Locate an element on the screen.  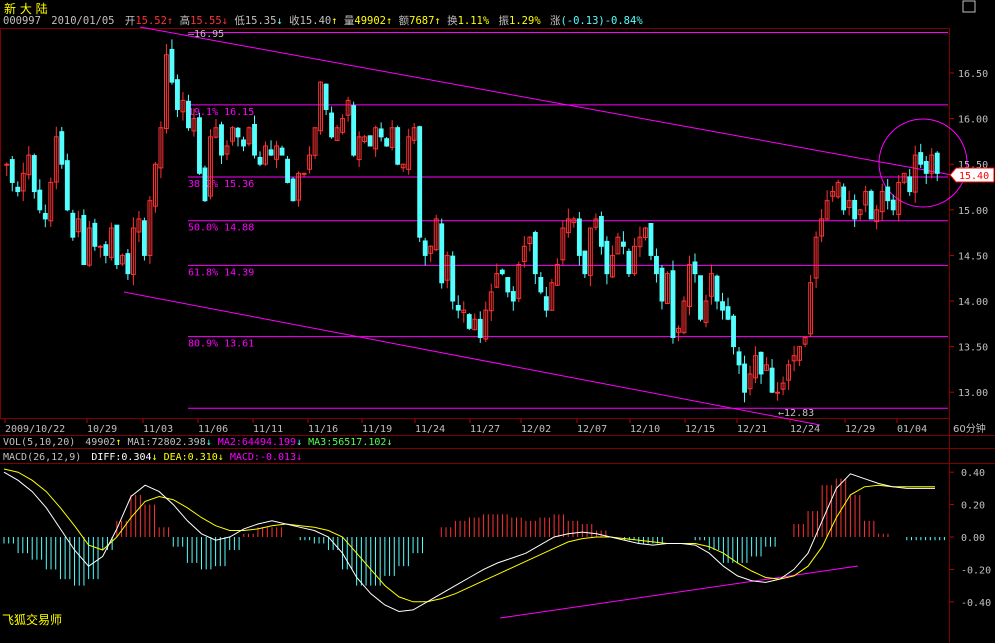
fib-level-label: 19.1% 16.15 is located at coordinates (221, 112).